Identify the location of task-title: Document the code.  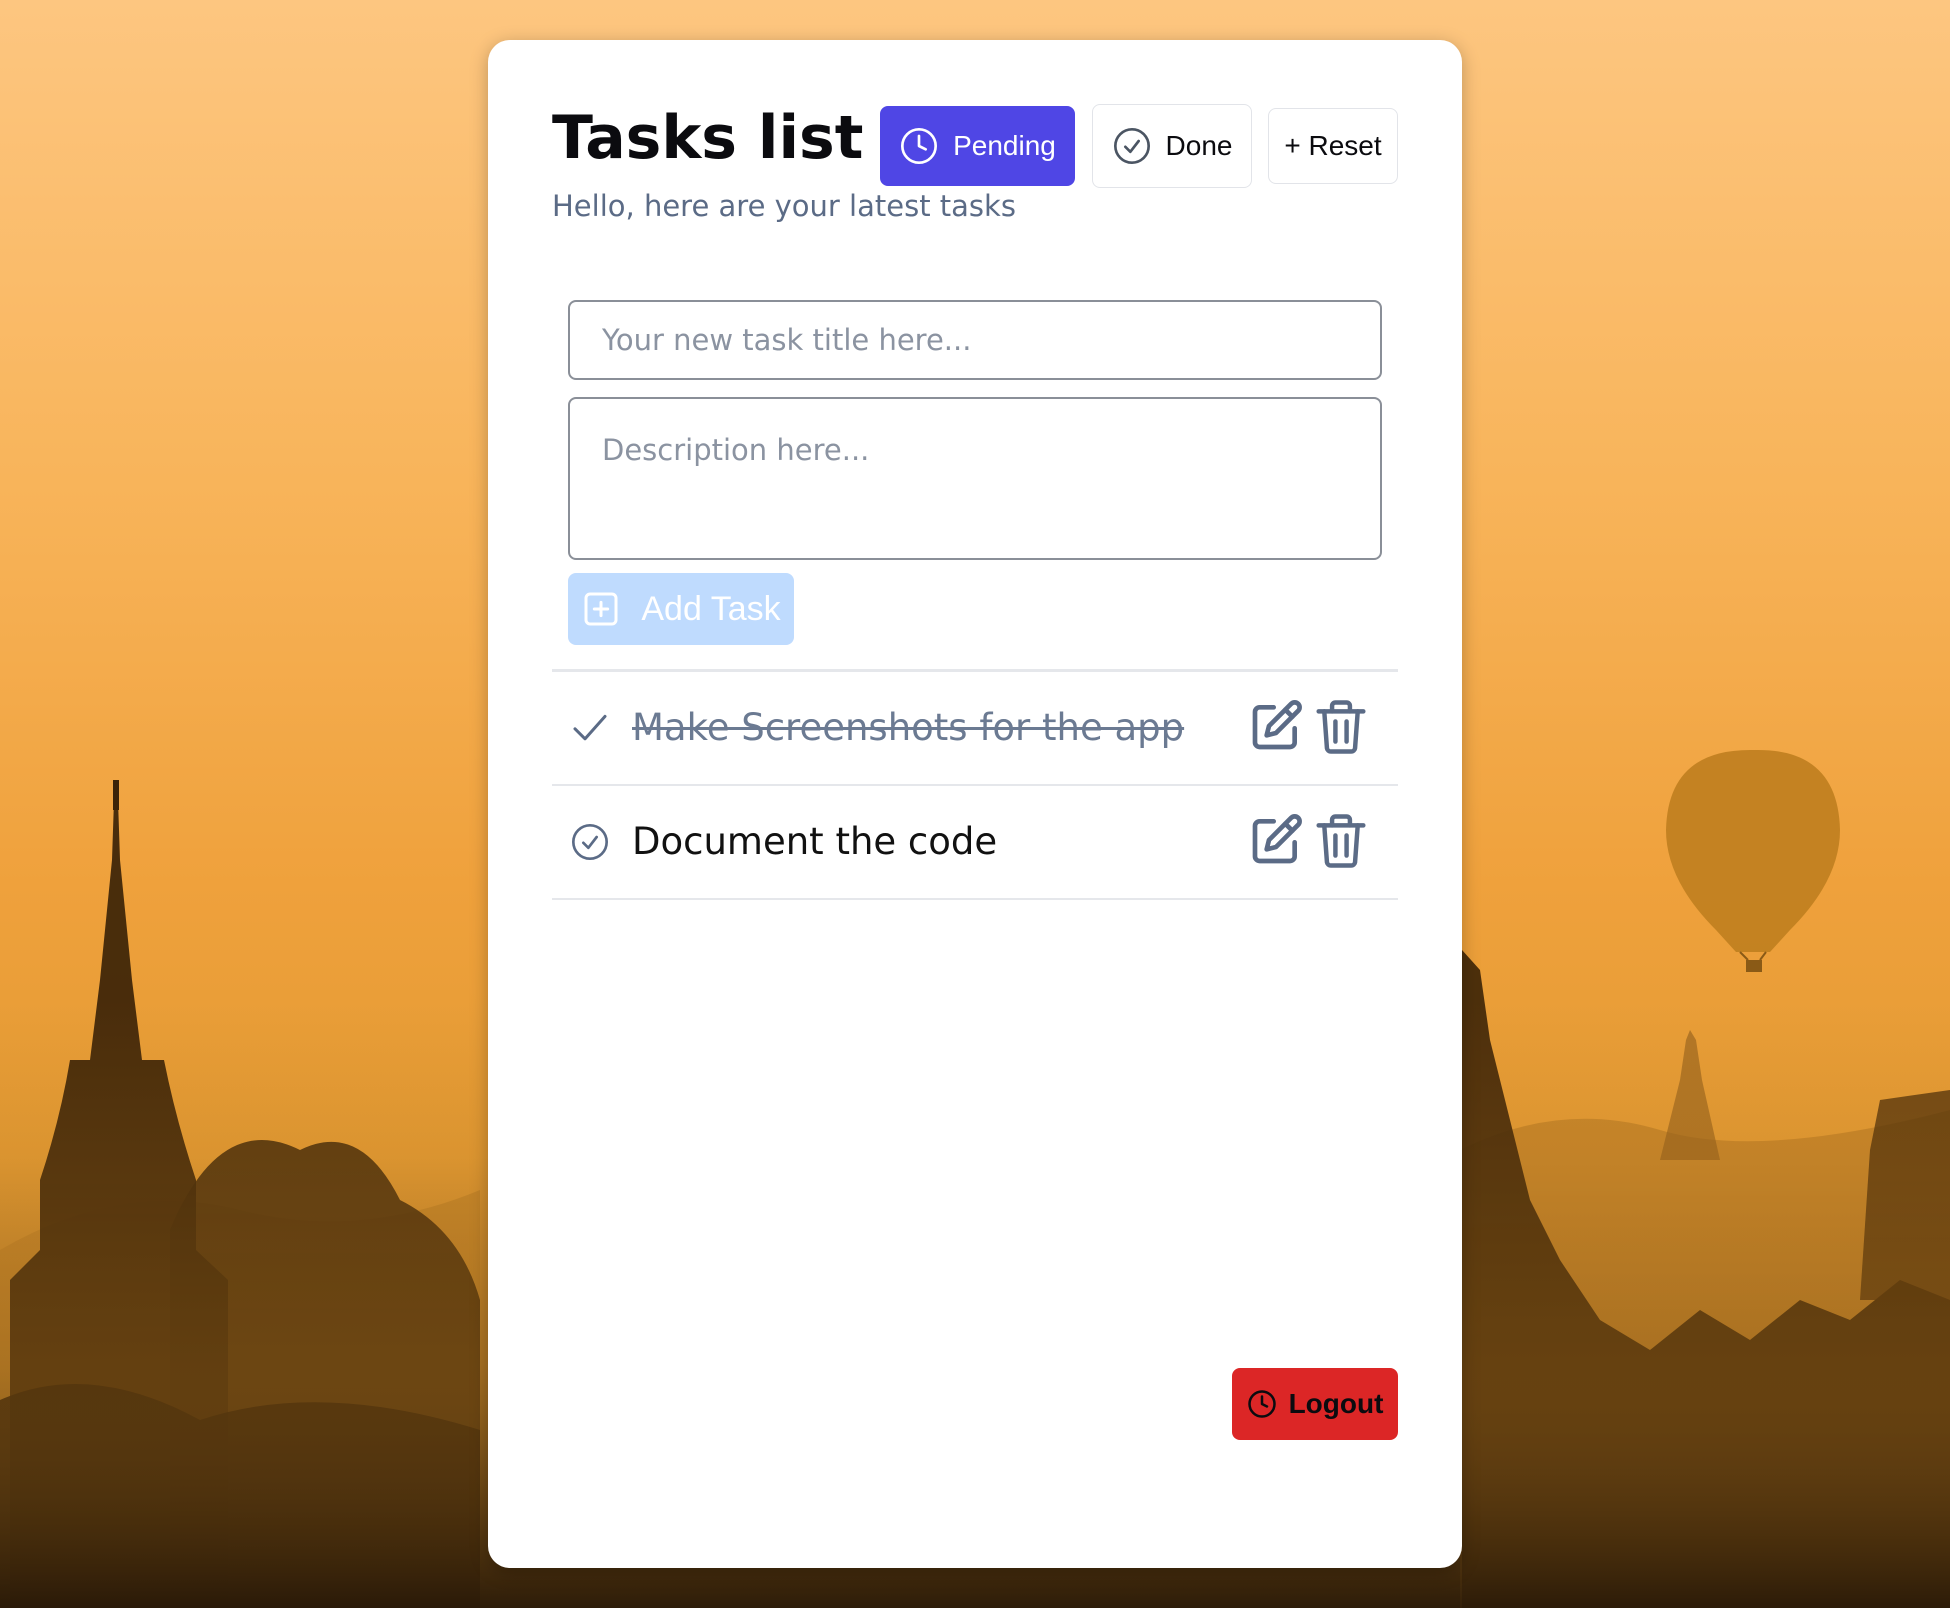
(815, 841).